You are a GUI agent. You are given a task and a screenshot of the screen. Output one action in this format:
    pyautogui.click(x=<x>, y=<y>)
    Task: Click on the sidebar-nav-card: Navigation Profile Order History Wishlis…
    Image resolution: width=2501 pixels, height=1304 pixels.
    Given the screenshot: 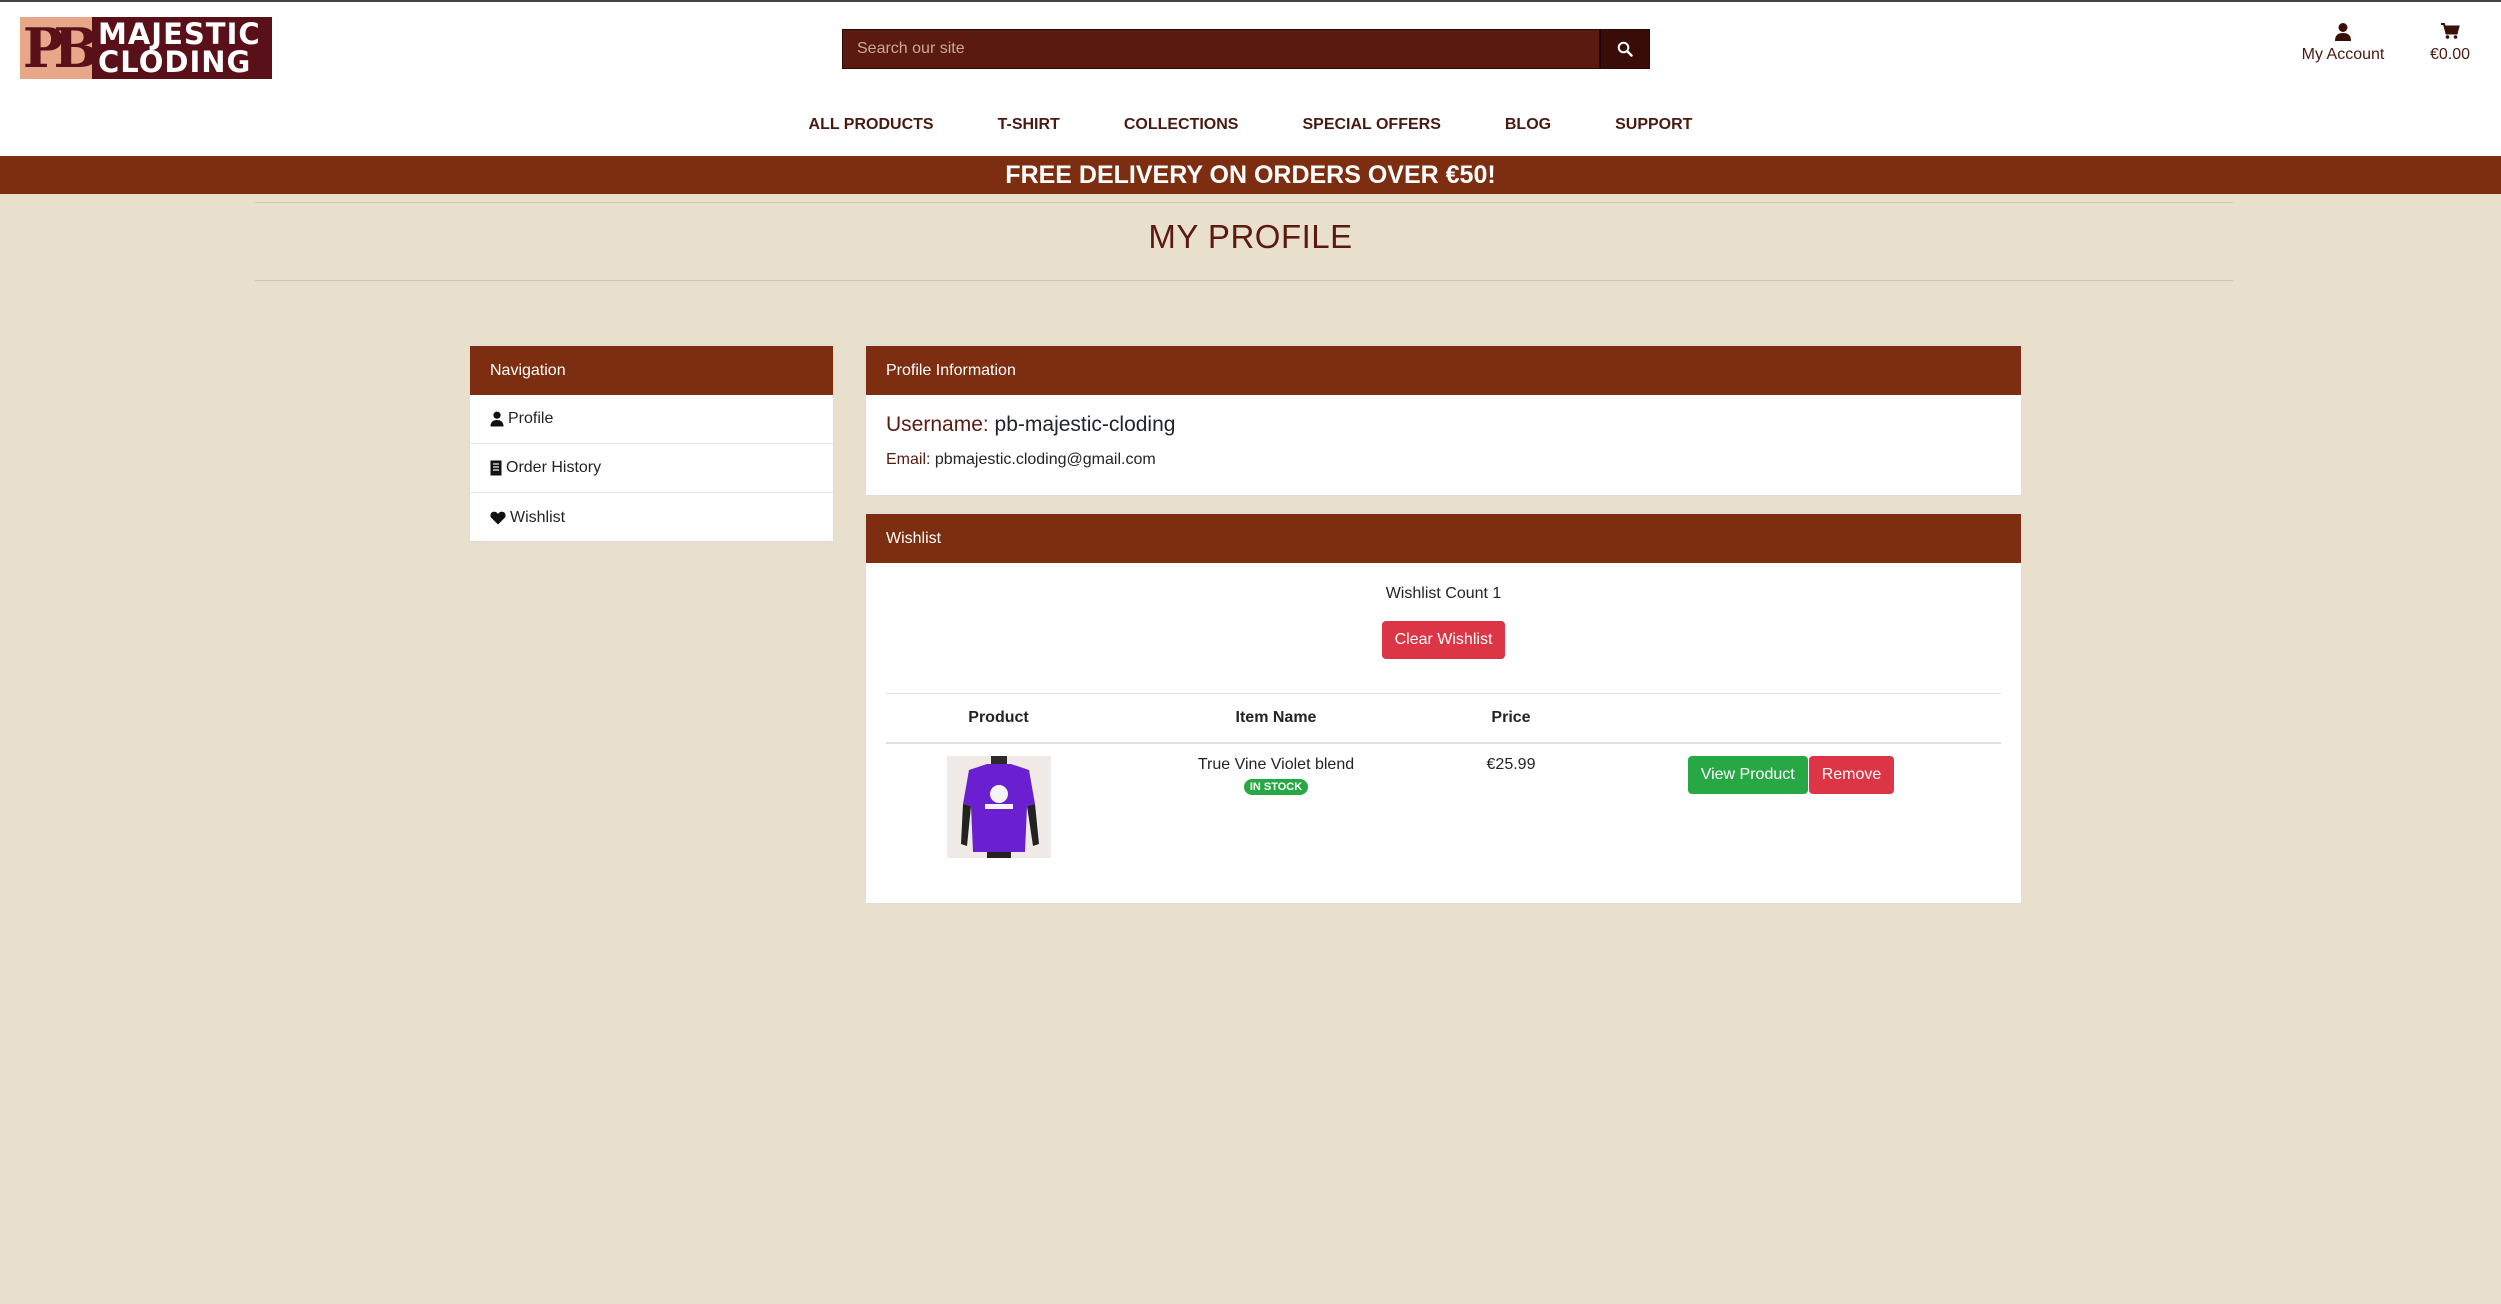 What is the action you would take?
    pyautogui.click(x=651, y=443)
    